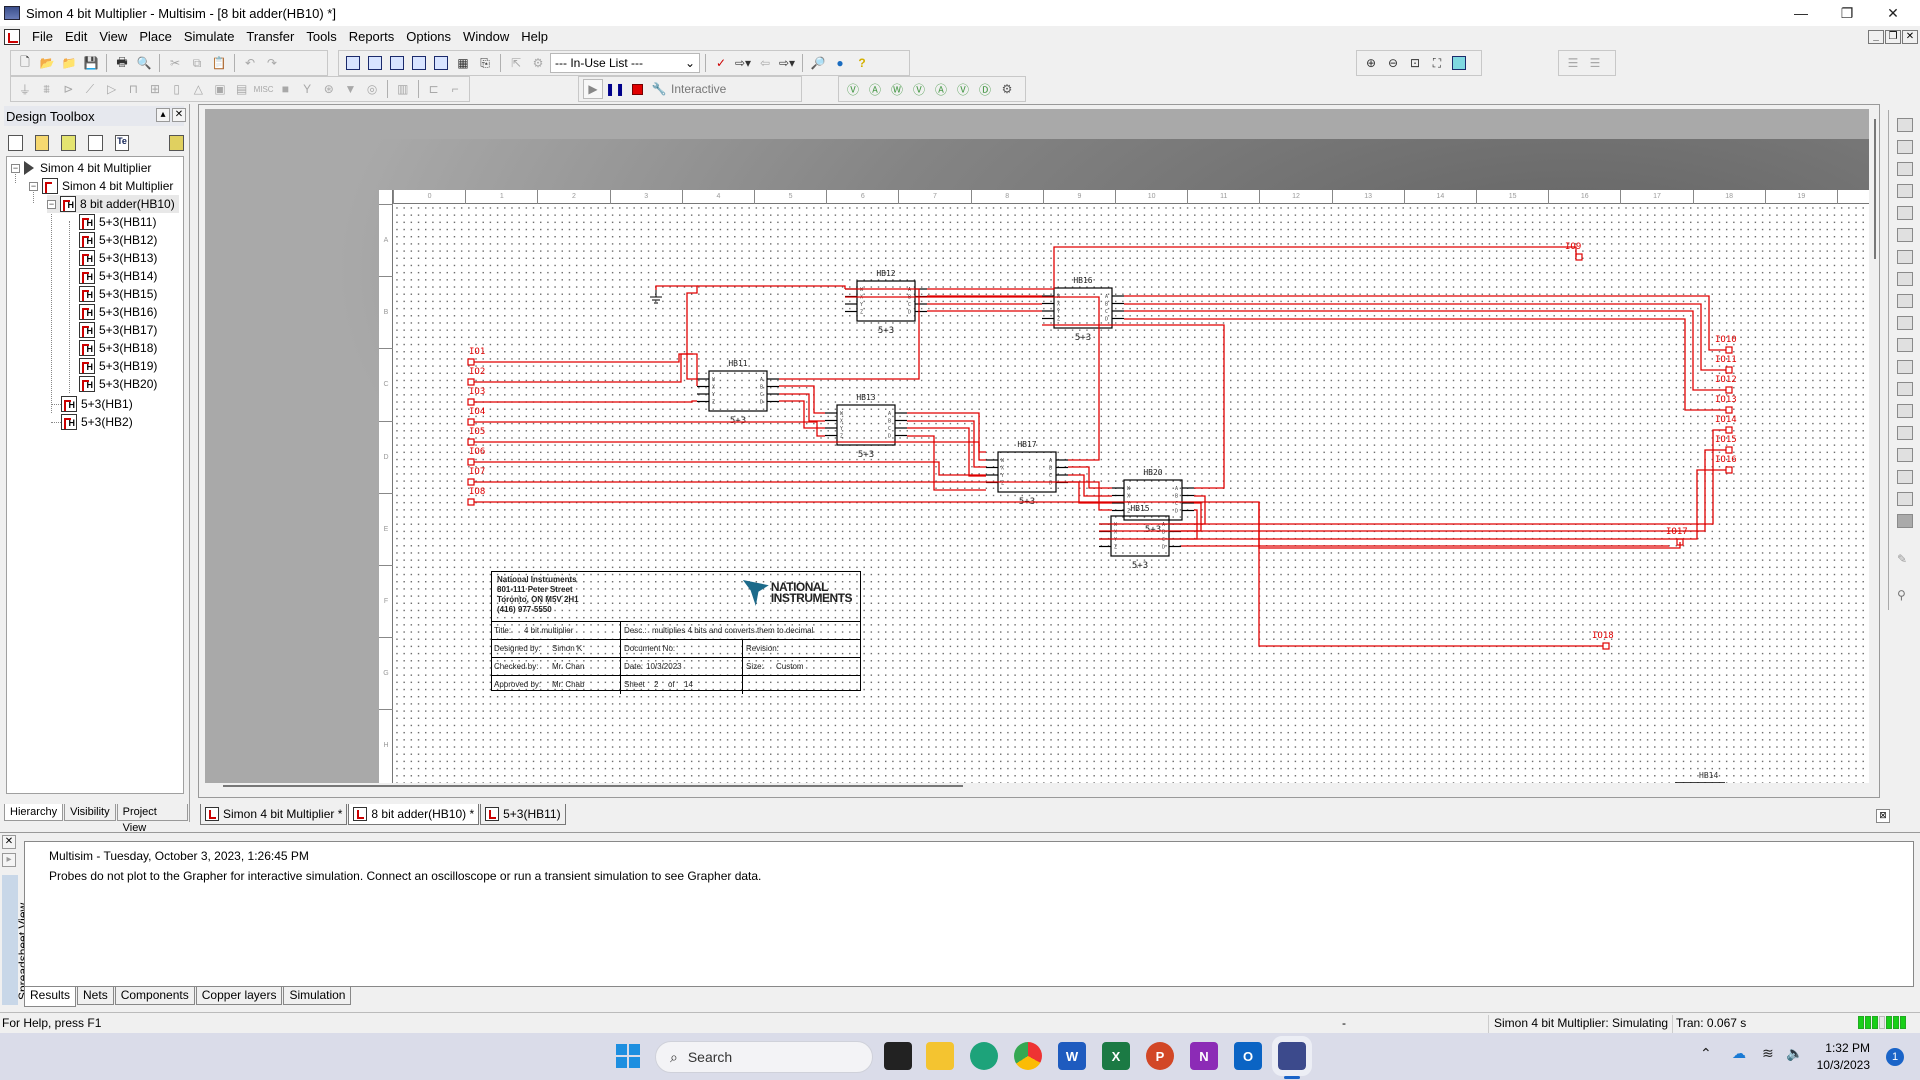 This screenshot has width=1920, height=1080. What do you see at coordinates (1393, 63) in the screenshot?
I see `zoom-out-icon: ⊖` at bounding box center [1393, 63].